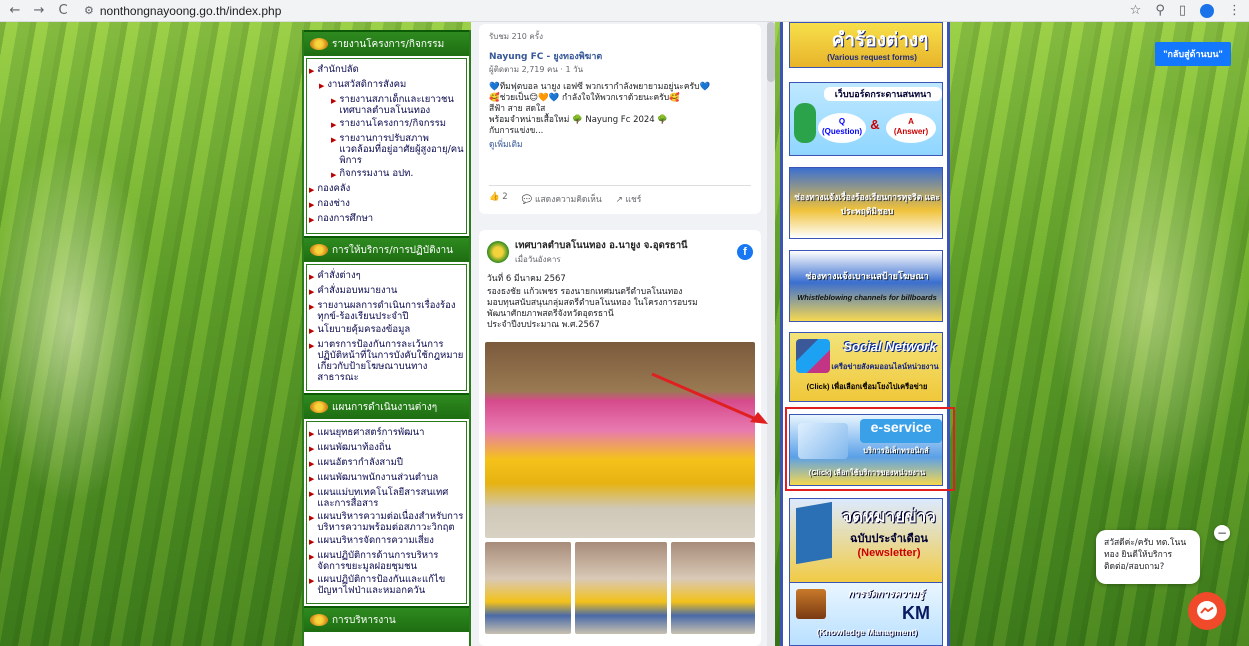 This screenshot has height=646, width=1249. Describe the element at coordinates (866, 45) in the screenshot. I see `request-forms-banner: คำร้องต่างๆ (Various request forms)` at that location.